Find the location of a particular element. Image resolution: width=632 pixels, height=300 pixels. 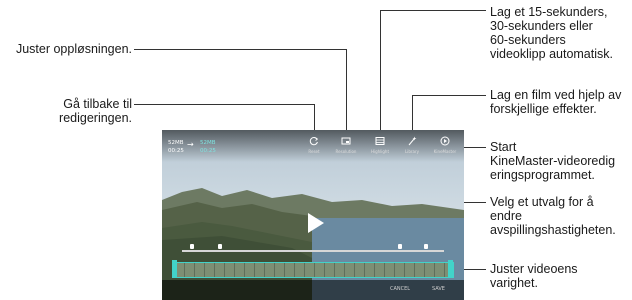

resolution-button: Resolution is located at coordinates (346, 145).